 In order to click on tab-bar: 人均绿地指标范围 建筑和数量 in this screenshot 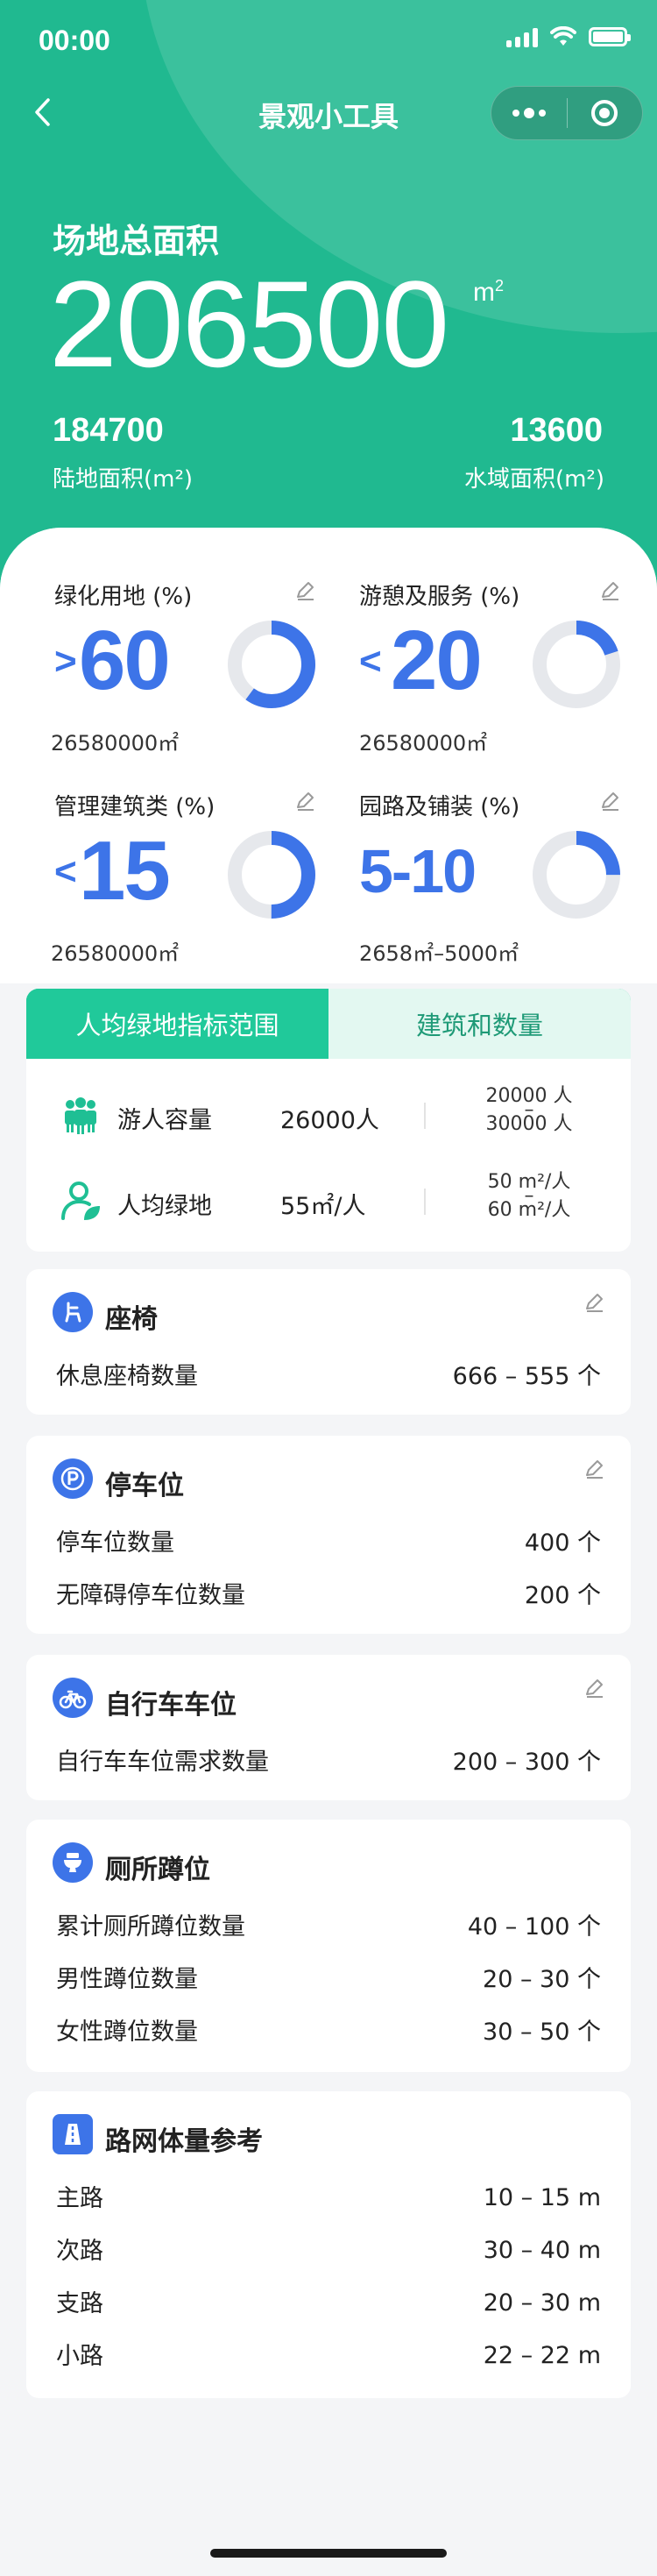, I will do `click(328, 1024)`.